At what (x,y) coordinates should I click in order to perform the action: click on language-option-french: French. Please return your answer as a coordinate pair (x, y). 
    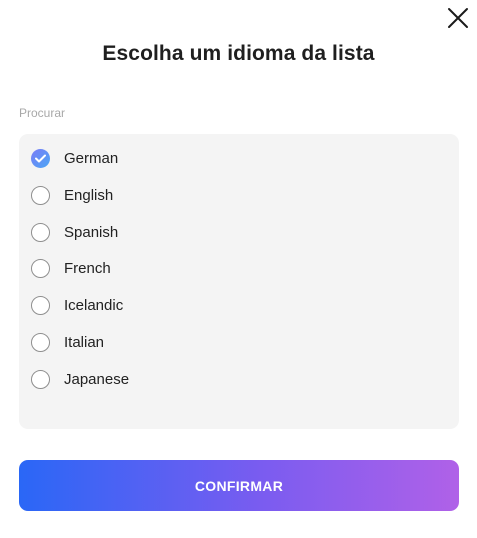
    Looking at the image, I should click on (71, 268).